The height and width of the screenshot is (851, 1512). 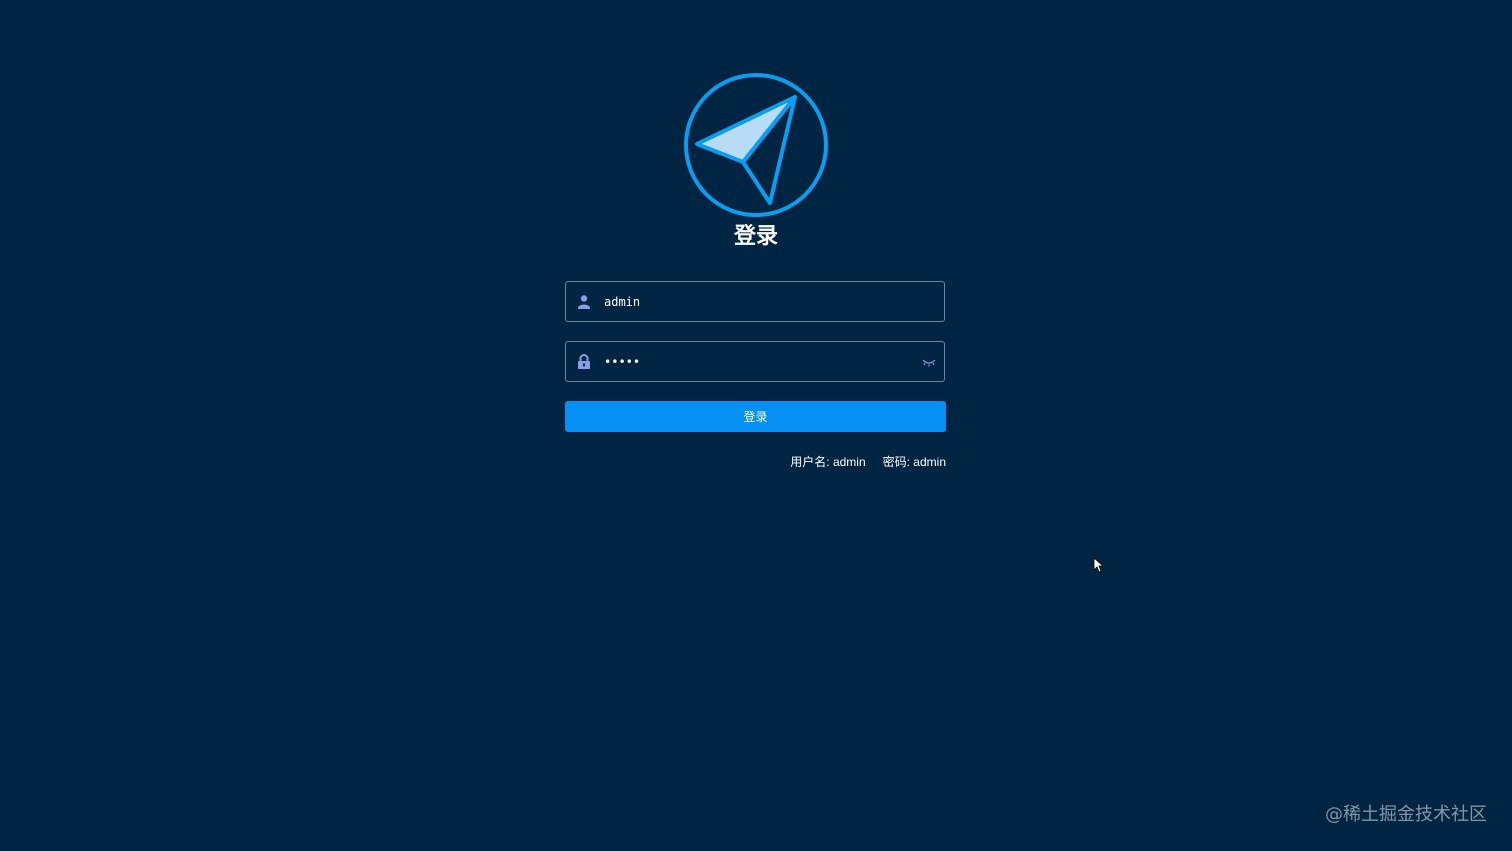 I want to click on user-icon, so click(x=584, y=302).